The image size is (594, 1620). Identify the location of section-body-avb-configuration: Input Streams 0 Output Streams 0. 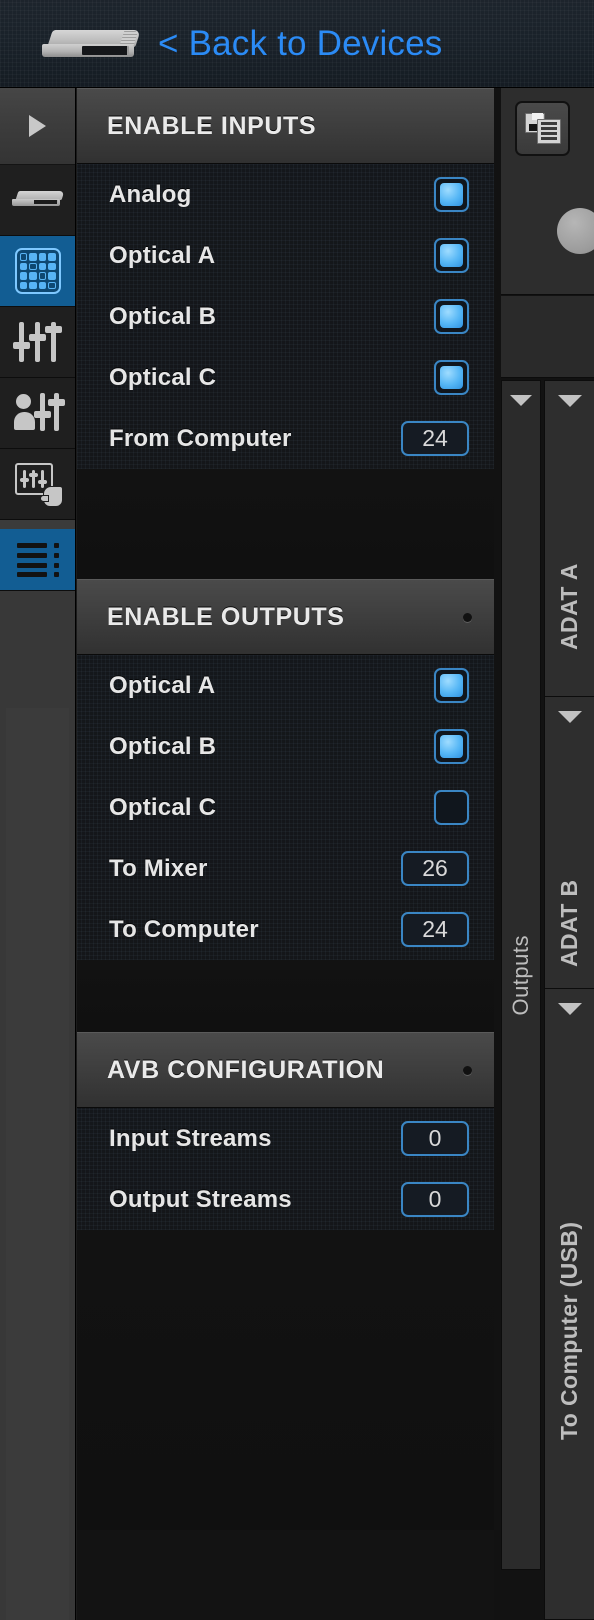
(285, 1169).